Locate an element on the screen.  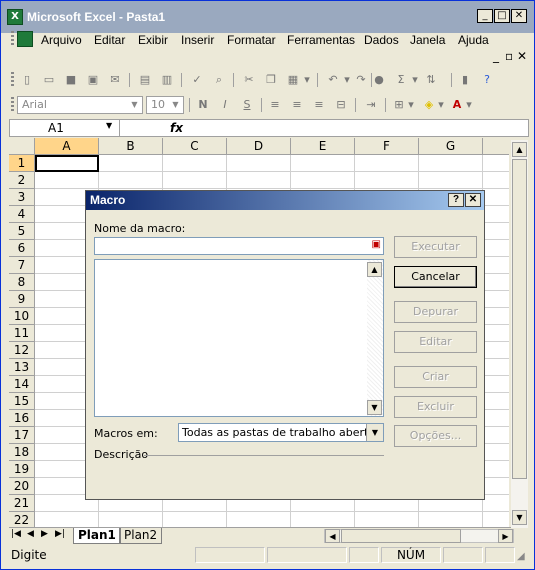
autosum-dropdown-icon: ▾ is located at coordinates (415, 80).